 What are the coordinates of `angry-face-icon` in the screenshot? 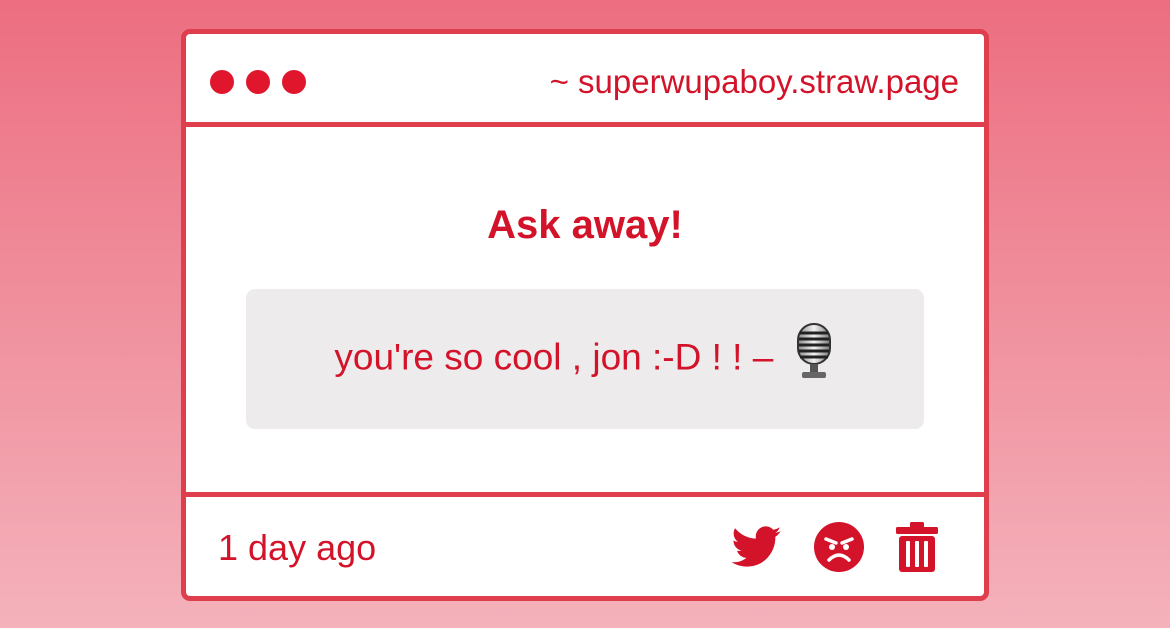 It's located at (839, 549).